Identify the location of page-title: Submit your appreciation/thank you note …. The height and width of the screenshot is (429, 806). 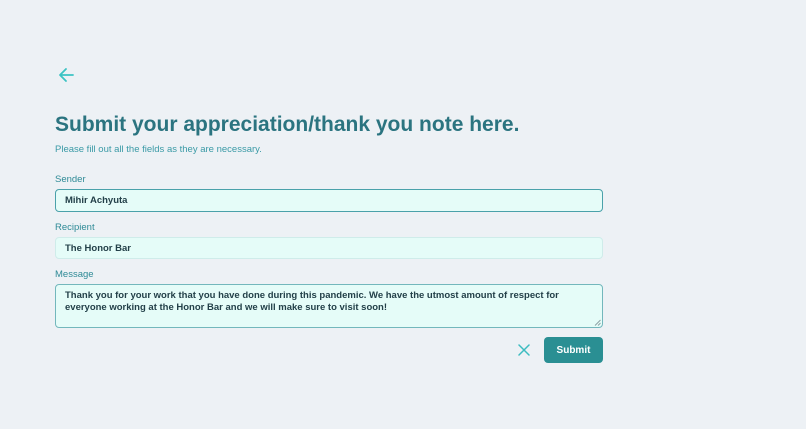
(287, 124).